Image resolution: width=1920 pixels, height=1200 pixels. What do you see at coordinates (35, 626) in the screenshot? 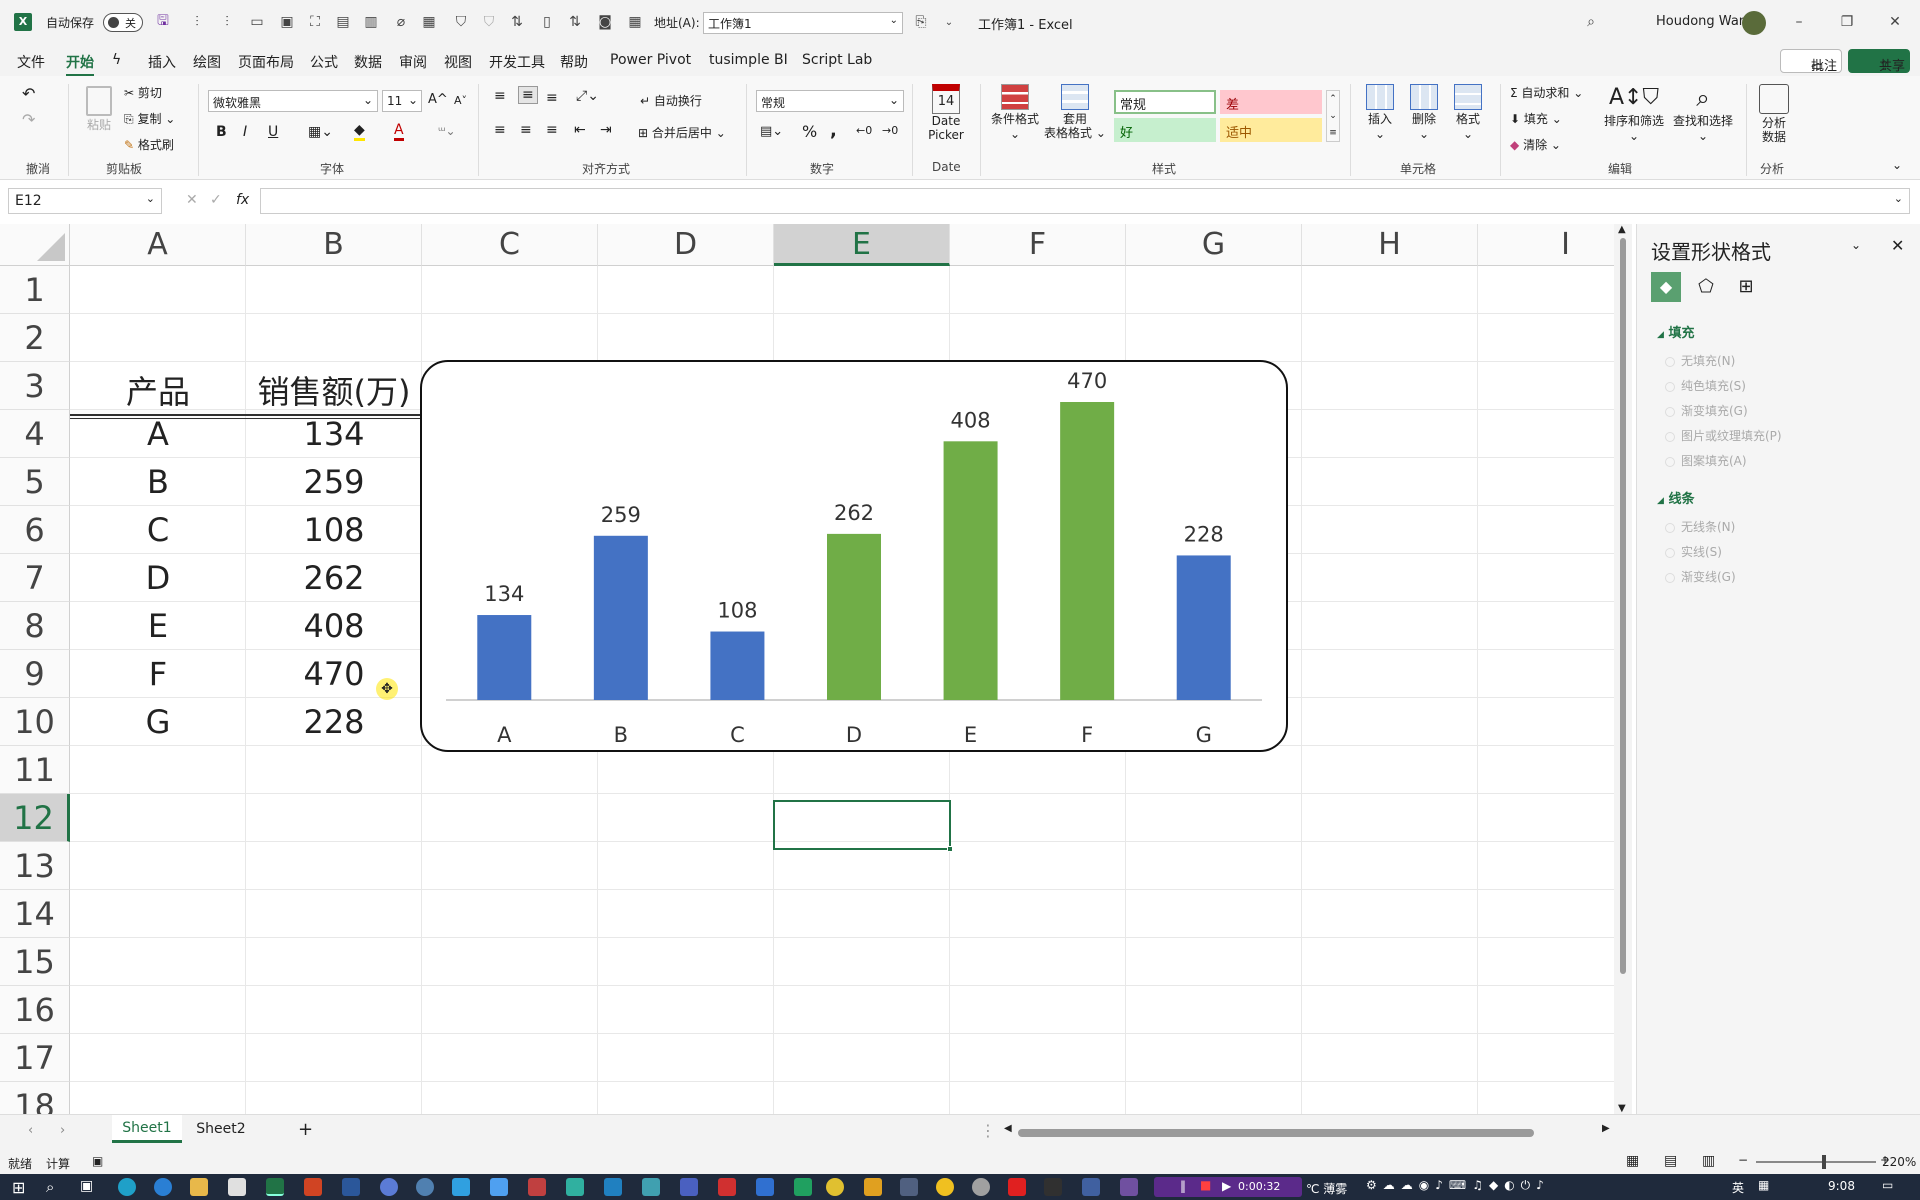
I see `row-header-8: 8` at bounding box center [35, 626].